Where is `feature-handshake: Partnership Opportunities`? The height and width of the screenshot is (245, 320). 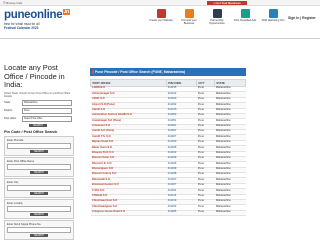 feature-handshake: Partnership Opportunities is located at coordinates (217, 17).